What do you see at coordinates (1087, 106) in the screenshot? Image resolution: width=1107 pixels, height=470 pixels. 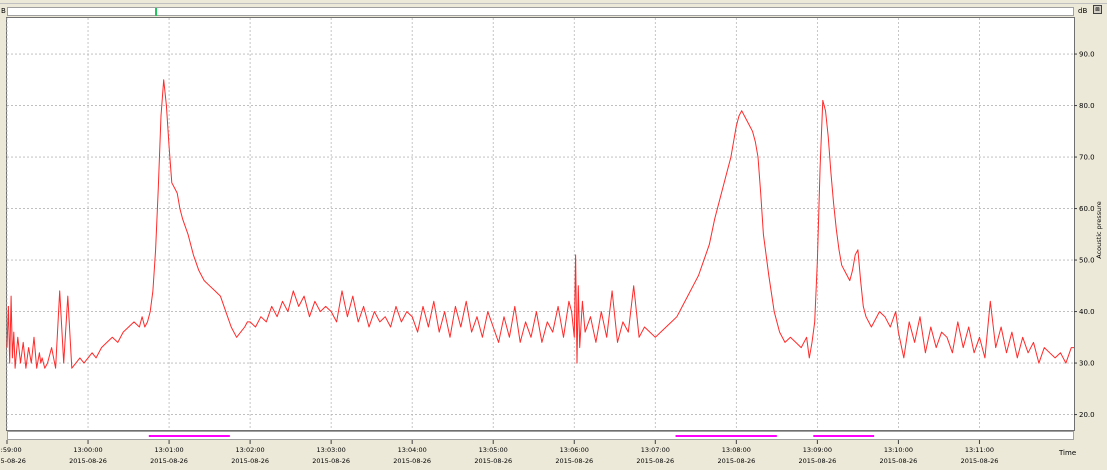 I see `y-tick-label: 80.0` at bounding box center [1087, 106].